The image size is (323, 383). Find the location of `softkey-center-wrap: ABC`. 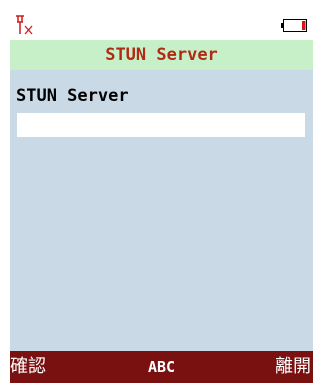

softkey-center-wrap: ABC is located at coordinates (161, 367).